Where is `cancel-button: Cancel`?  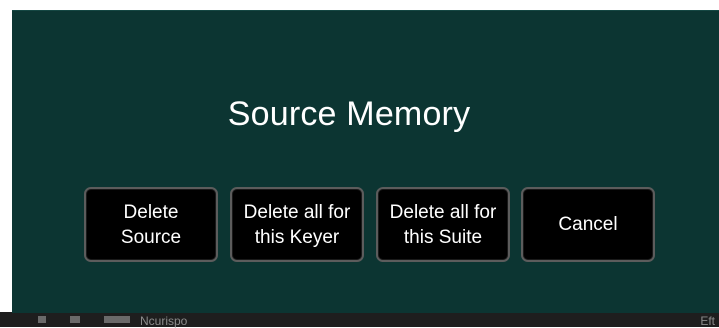
cancel-button: Cancel is located at coordinates (588, 224).